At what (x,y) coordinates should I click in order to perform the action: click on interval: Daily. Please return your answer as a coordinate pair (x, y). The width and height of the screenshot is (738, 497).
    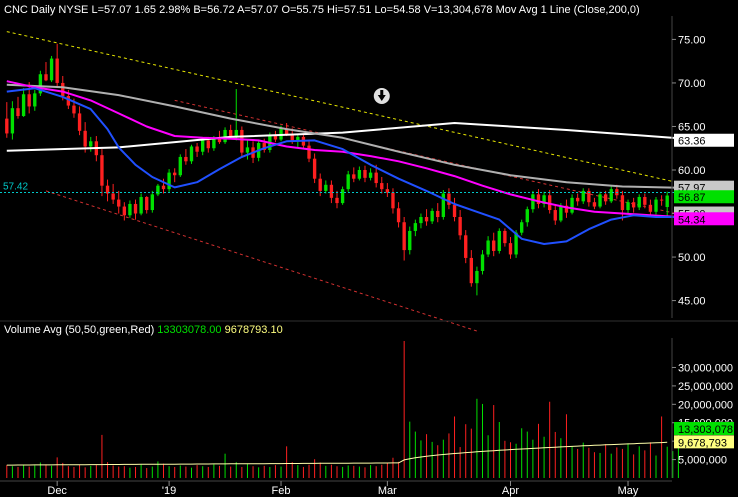
    Looking at the image, I should click on (43, 10).